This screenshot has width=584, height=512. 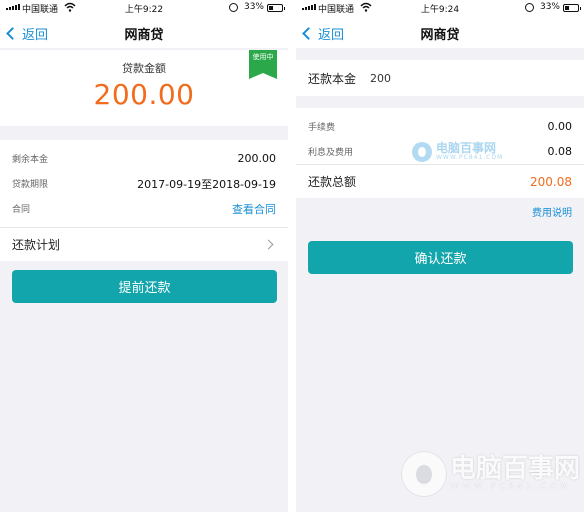 What do you see at coordinates (144, 286) in the screenshot?
I see `early-repay-button: 提前还款` at bounding box center [144, 286].